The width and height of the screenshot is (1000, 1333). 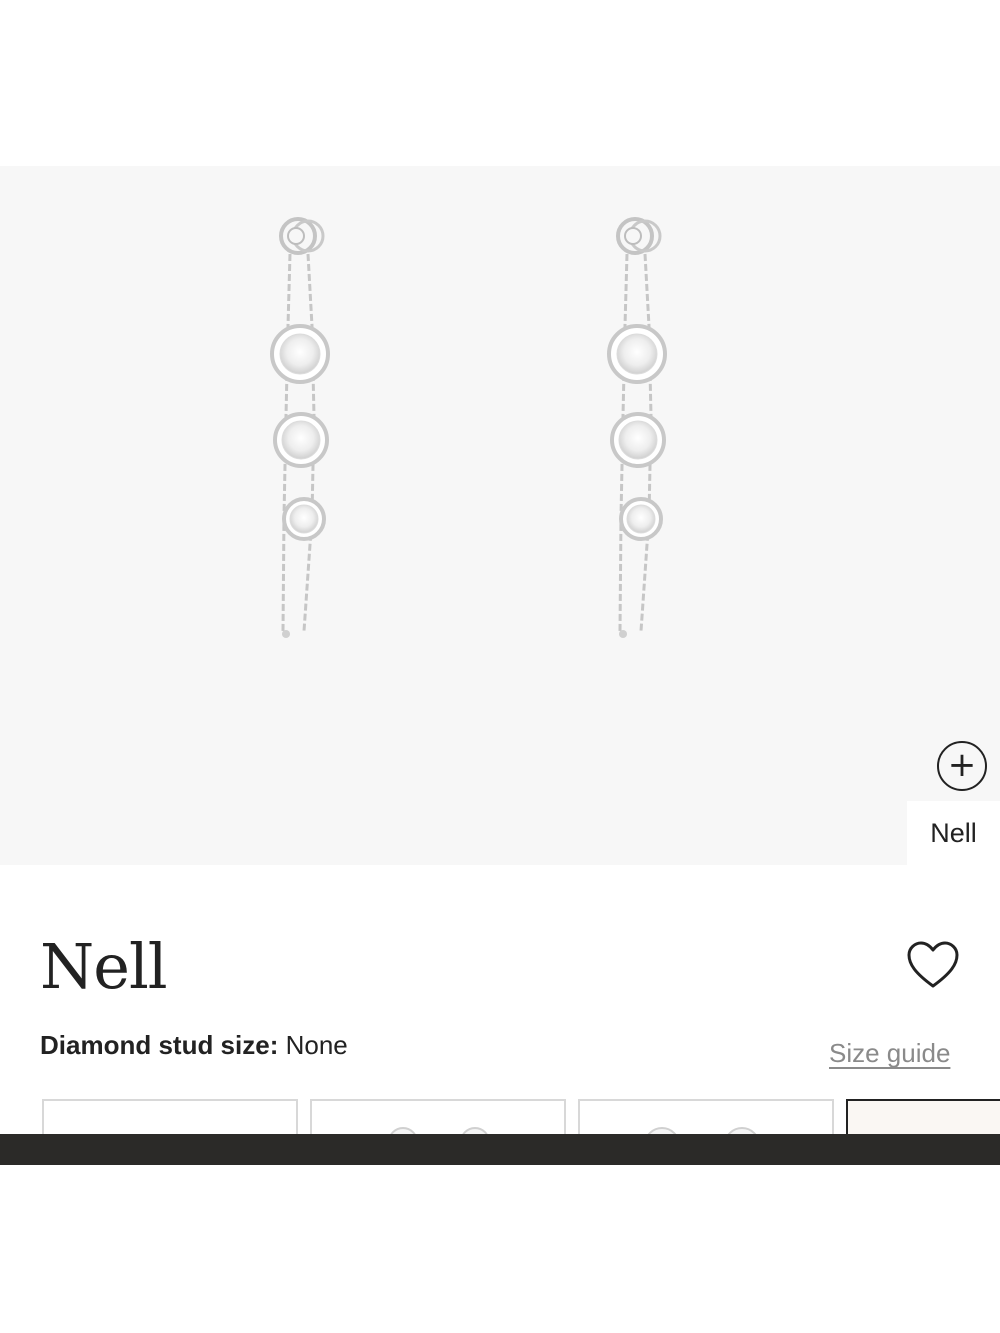 What do you see at coordinates (500, 1149) in the screenshot?
I see `sticky-bottom-bar` at bounding box center [500, 1149].